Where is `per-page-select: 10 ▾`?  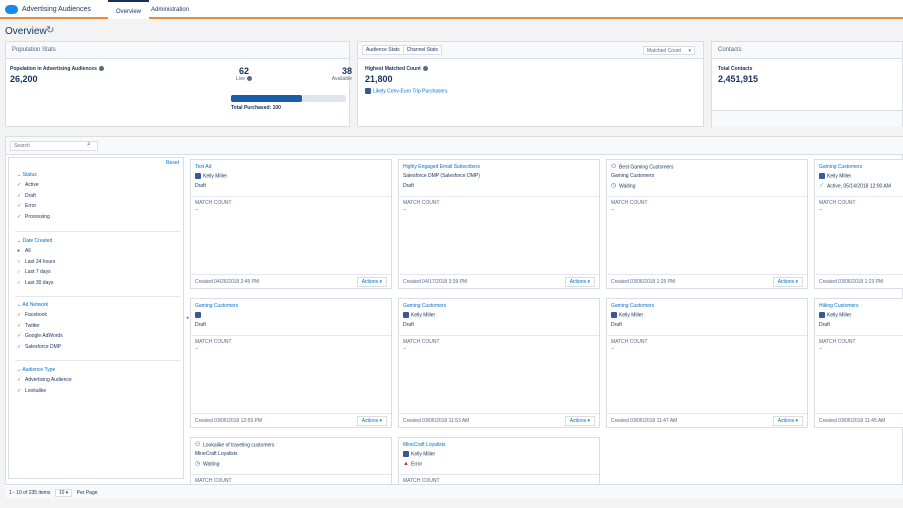
per-page-select: 10 ▾ is located at coordinates (63, 493).